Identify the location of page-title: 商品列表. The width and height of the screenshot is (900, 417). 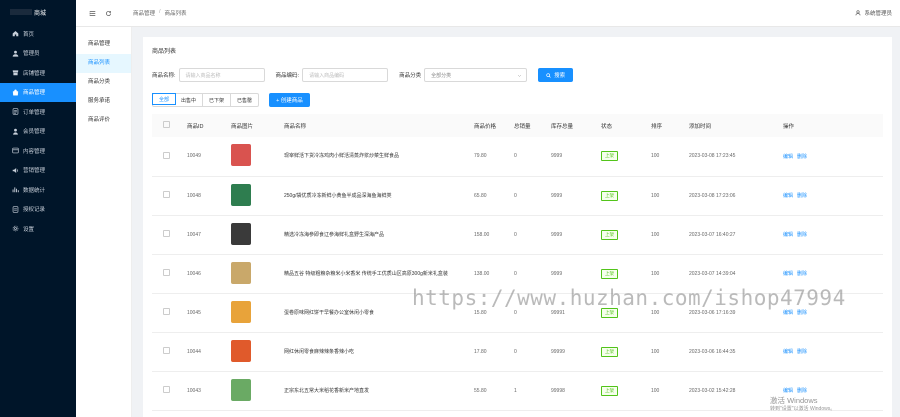
(164, 52).